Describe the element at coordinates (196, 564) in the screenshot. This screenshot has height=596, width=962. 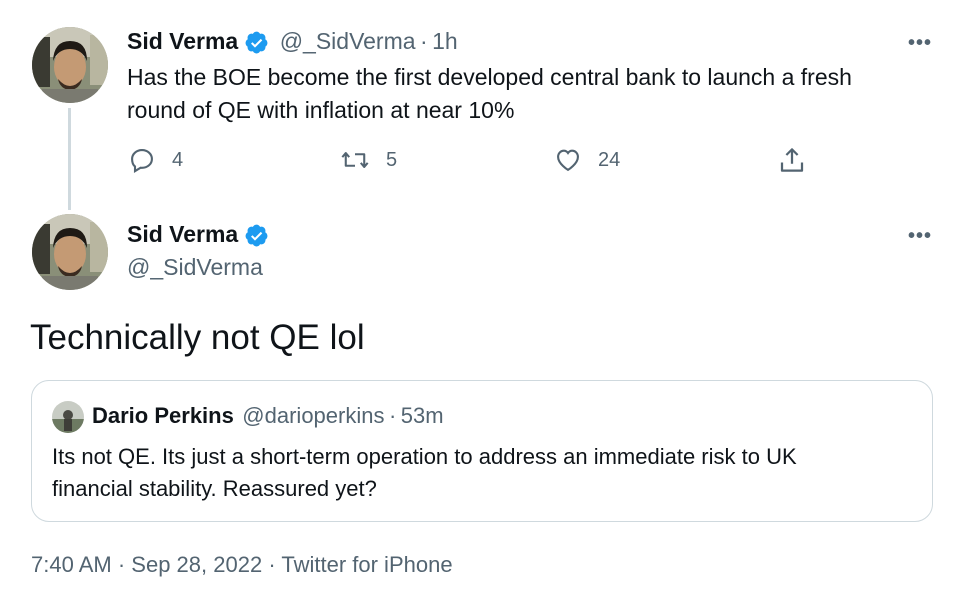
I see `tweet-date: Sep 28, 2022` at that location.